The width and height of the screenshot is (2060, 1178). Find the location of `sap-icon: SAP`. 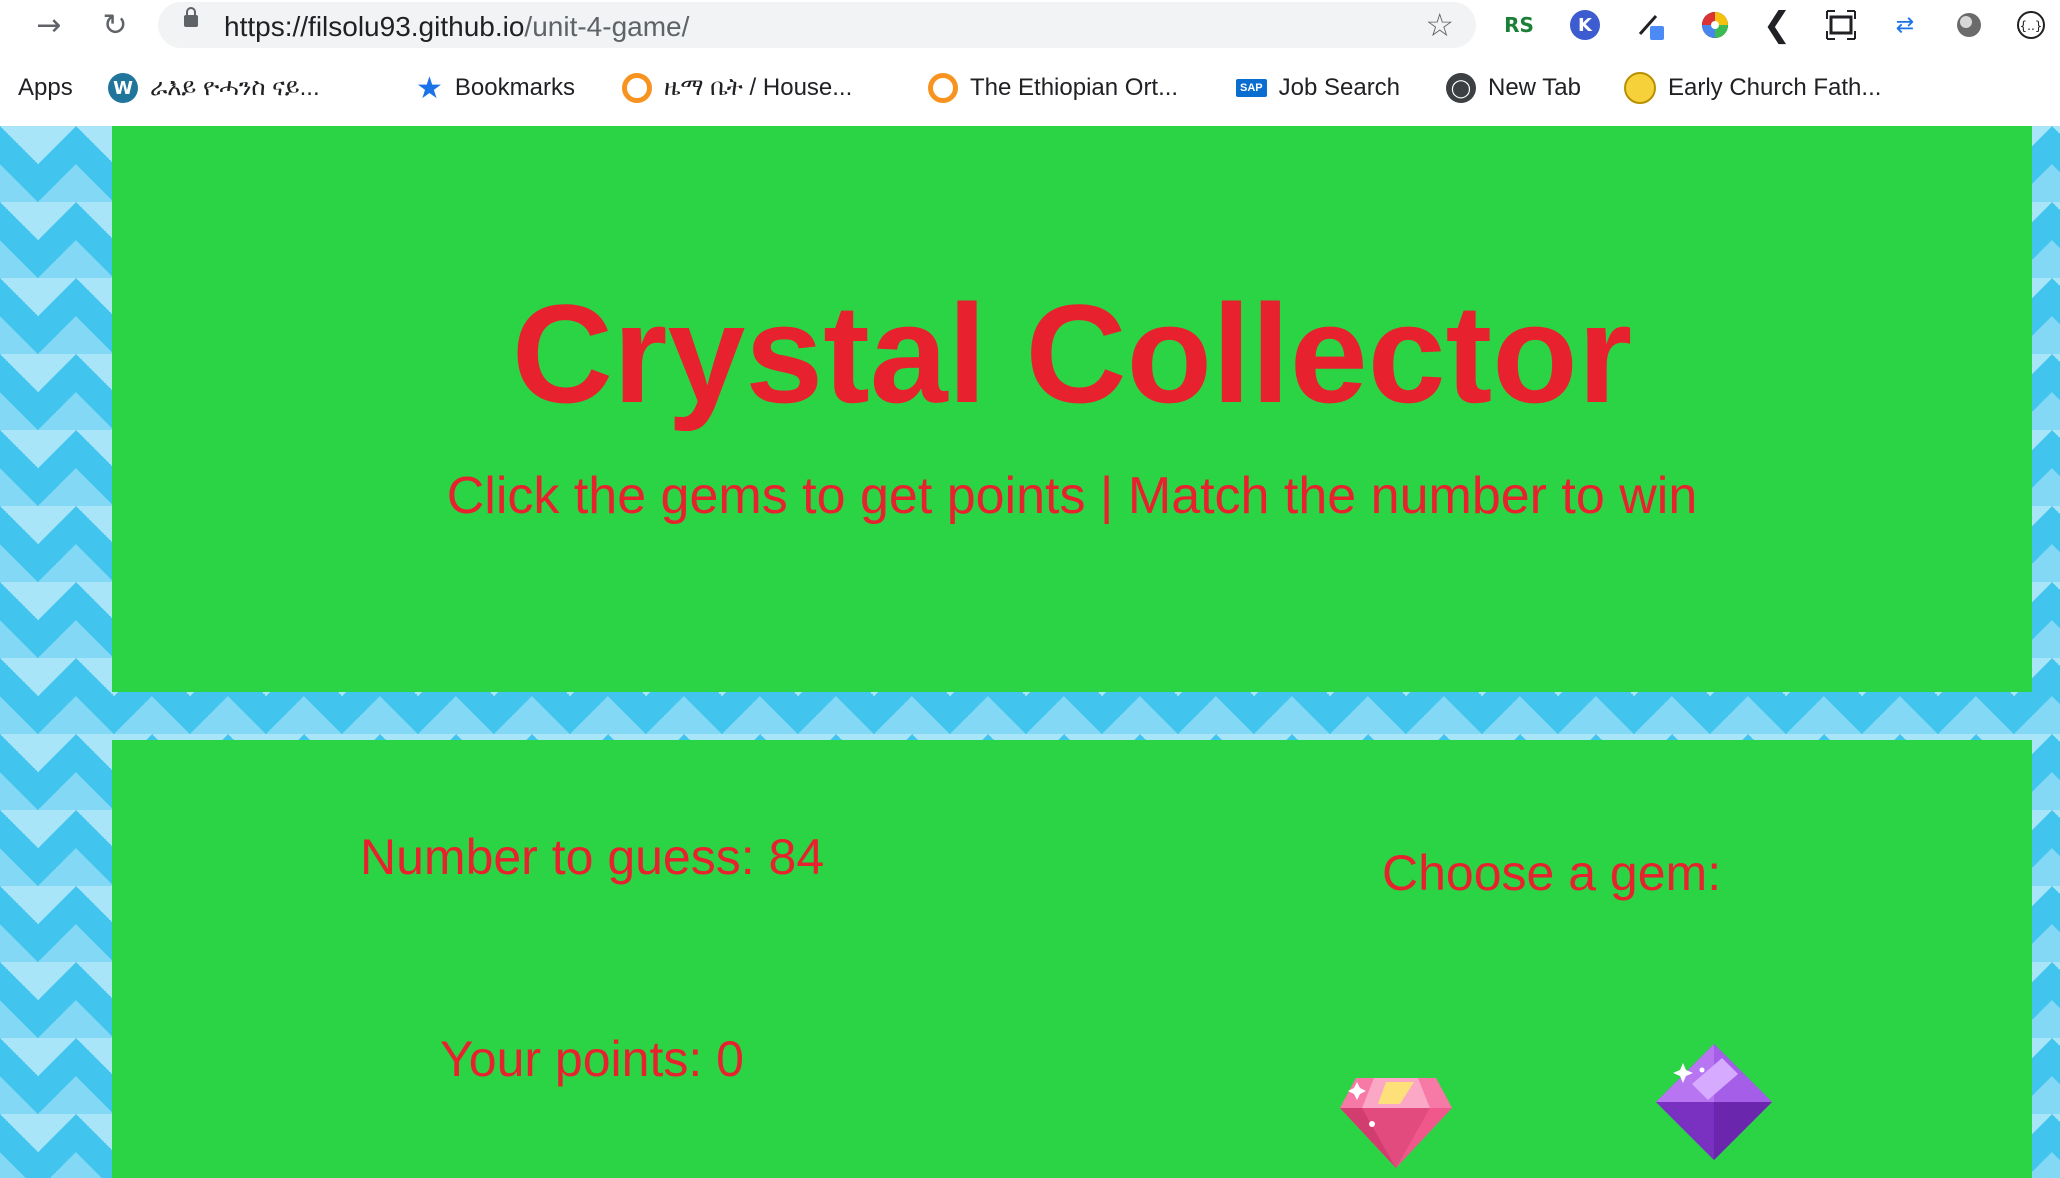

sap-icon: SAP is located at coordinates (1251, 88).